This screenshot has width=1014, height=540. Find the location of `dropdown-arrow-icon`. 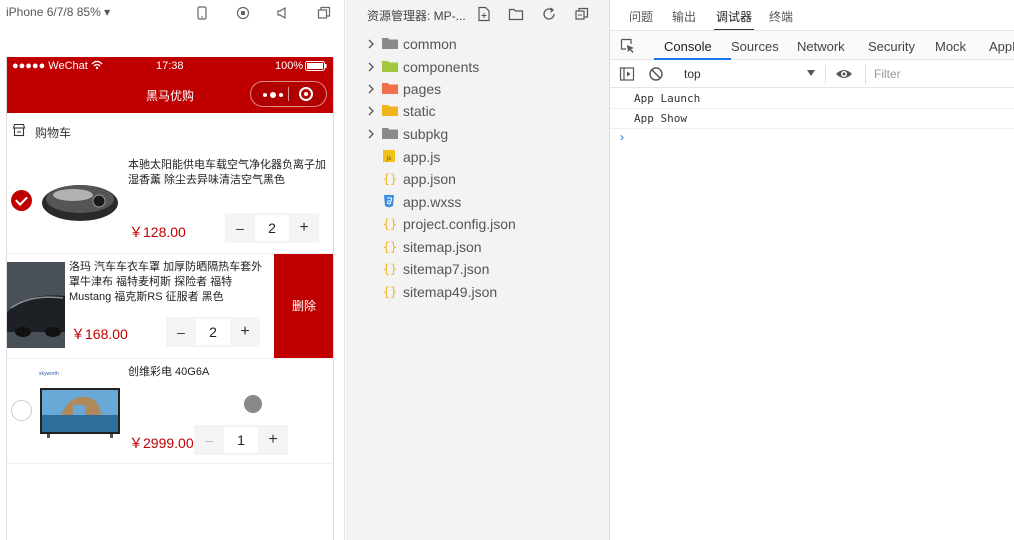

dropdown-arrow-icon is located at coordinates (811, 73).